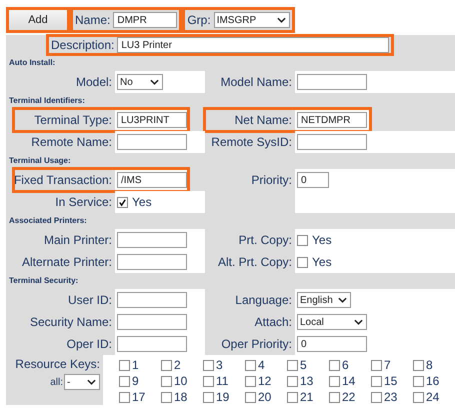 Image resolution: width=455 pixels, height=412 pixels. What do you see at coordinates (92, 20) in the screenshot?
I see `field-label: Name:` at bounding box center [92, 20].